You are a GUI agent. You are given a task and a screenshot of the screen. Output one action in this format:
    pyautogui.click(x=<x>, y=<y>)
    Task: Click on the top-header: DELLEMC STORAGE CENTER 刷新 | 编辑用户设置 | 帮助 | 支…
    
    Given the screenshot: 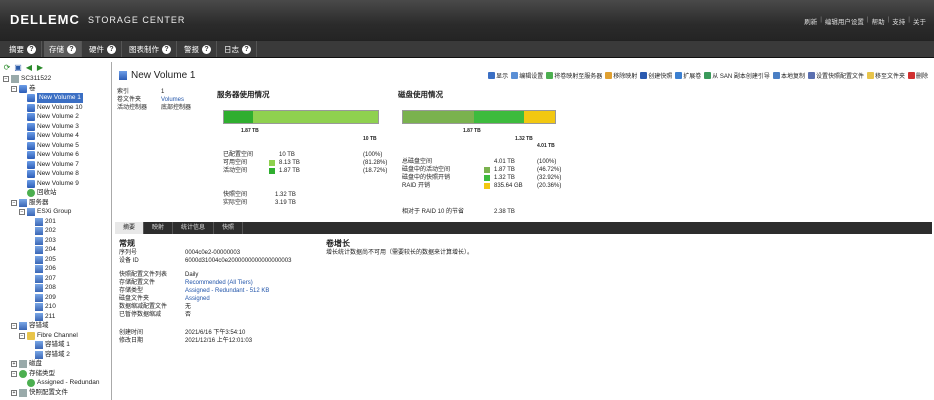 What is the action you would take?
    pyautogui.click(x=467, y=20)
    